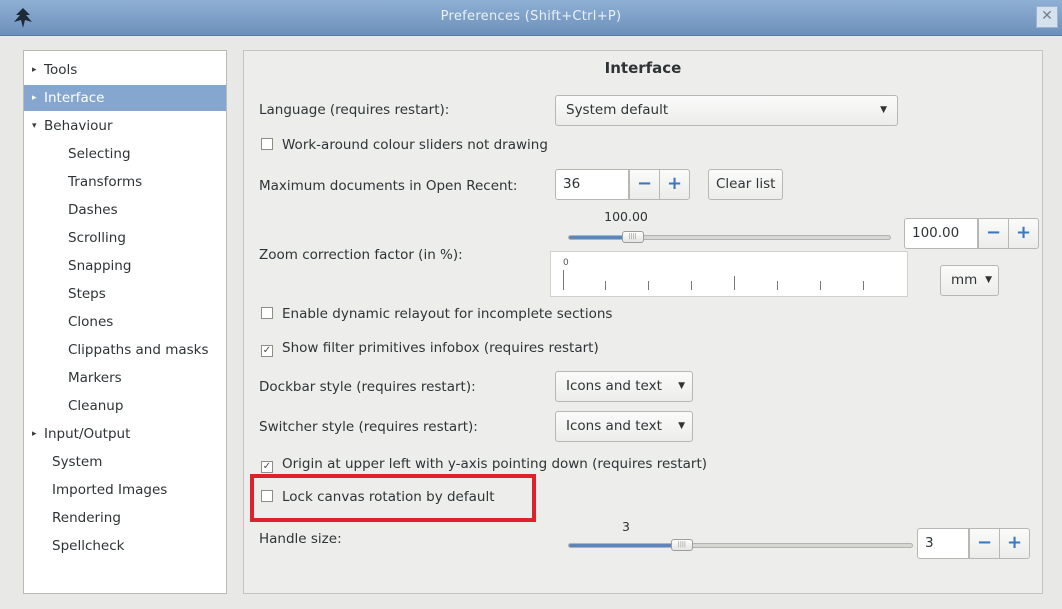 Image resolution: width=1062 pixels, height=609 pixels. I want to click on handle-size-slider-fill, so click(626, 545).